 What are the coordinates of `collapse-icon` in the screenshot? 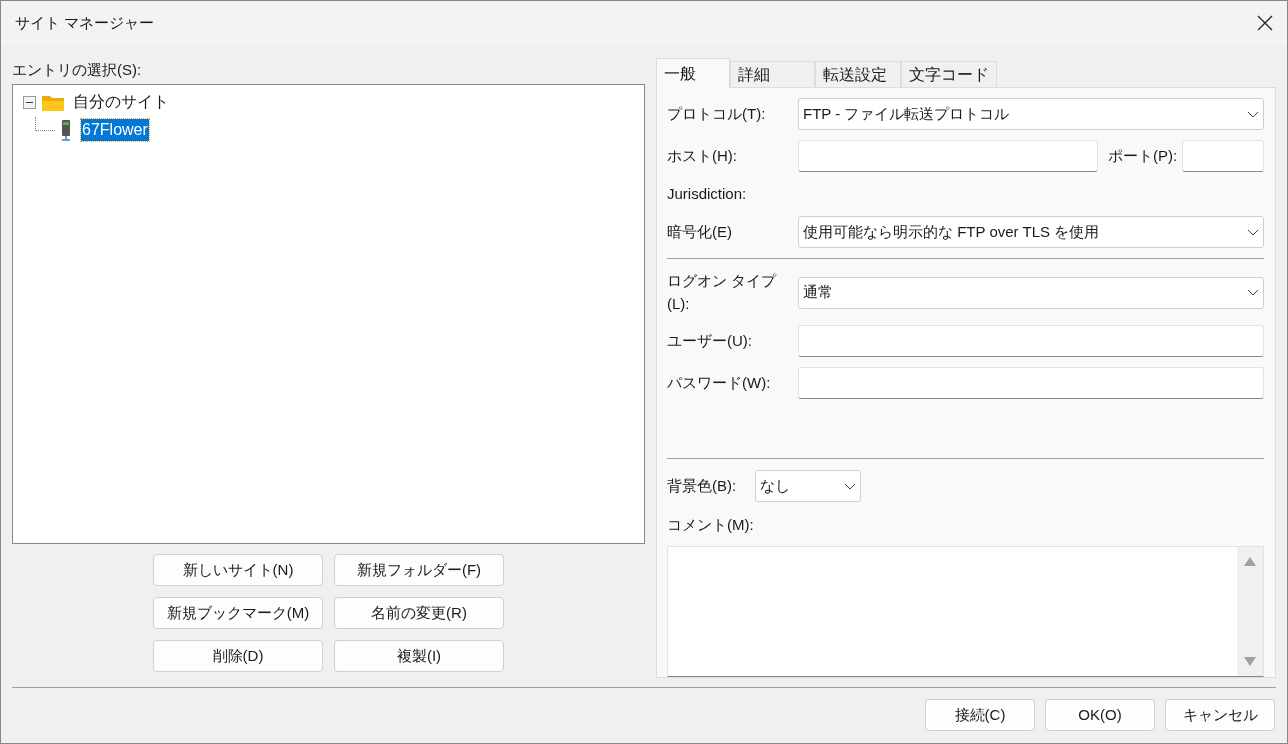 It's located at (29, 102).